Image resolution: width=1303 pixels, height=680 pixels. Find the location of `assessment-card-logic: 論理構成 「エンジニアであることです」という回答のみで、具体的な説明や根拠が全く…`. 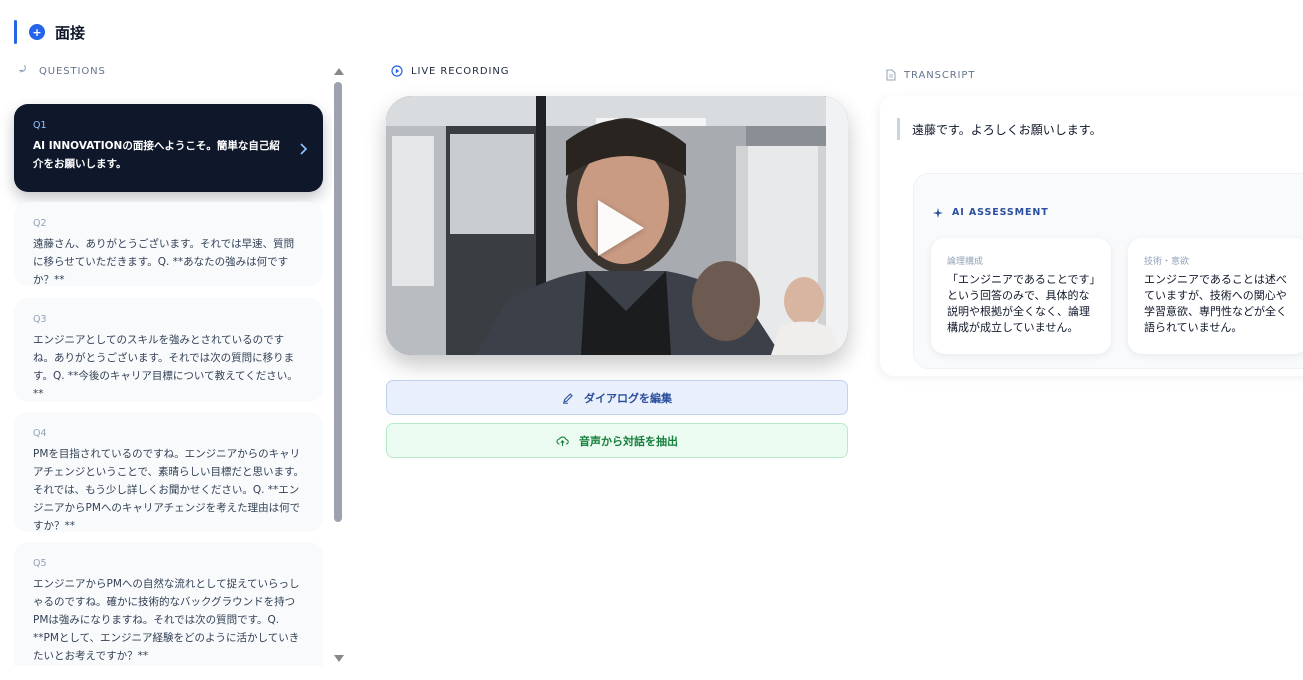

assessment-card-logic: 論理構成 「エンジニアであることです」という回答のみで、具体的な説明や根拠が全く… is located at coordinates (1021, 296).